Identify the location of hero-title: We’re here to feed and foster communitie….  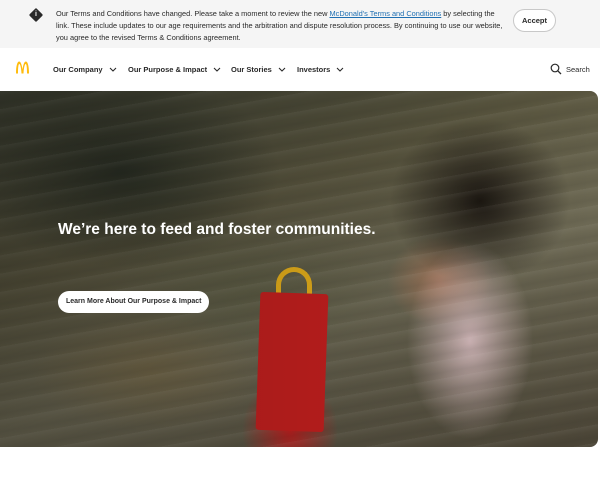
(217, 229).